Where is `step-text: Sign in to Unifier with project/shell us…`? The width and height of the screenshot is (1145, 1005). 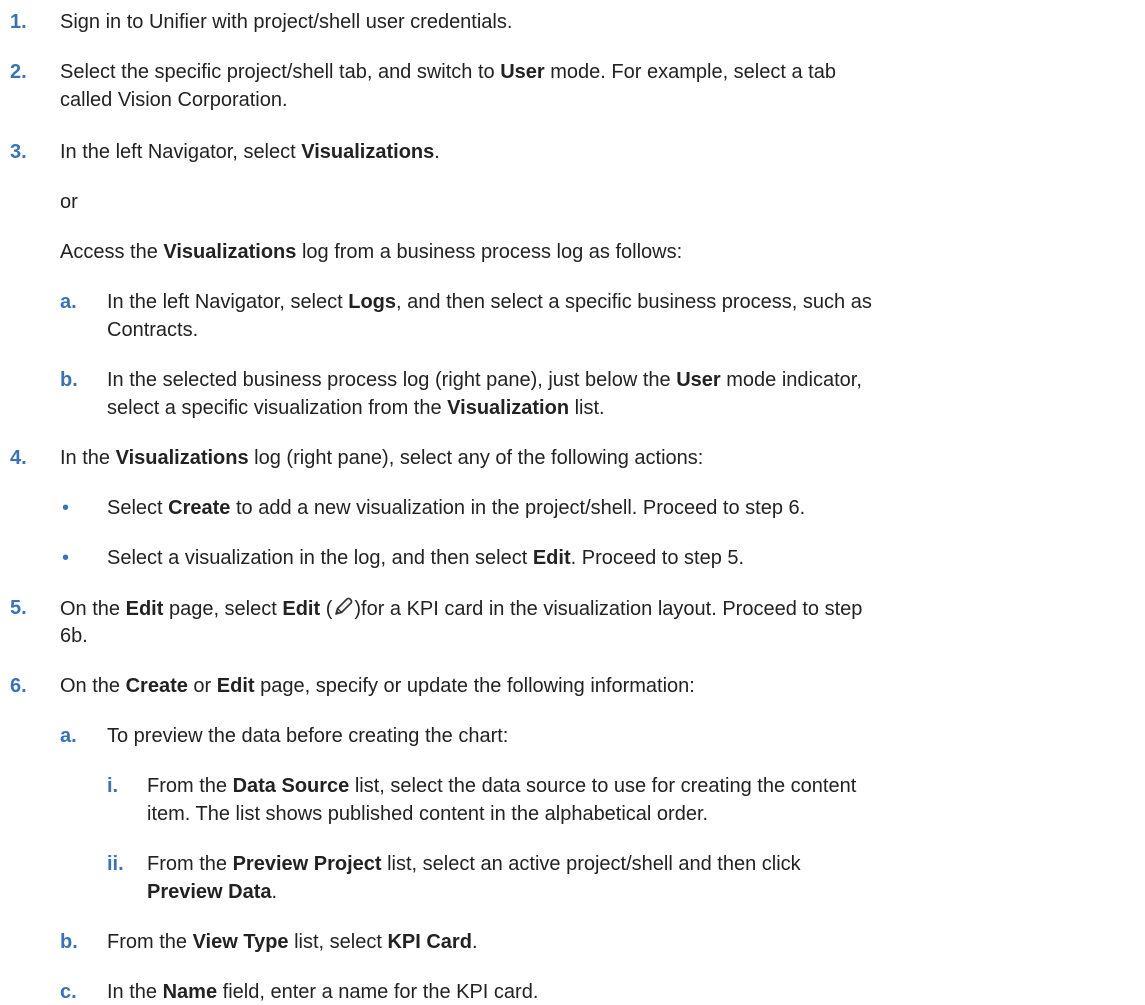 step-text: Sign in to Unifier with project/shell us… is located at coordinates (286, 22).